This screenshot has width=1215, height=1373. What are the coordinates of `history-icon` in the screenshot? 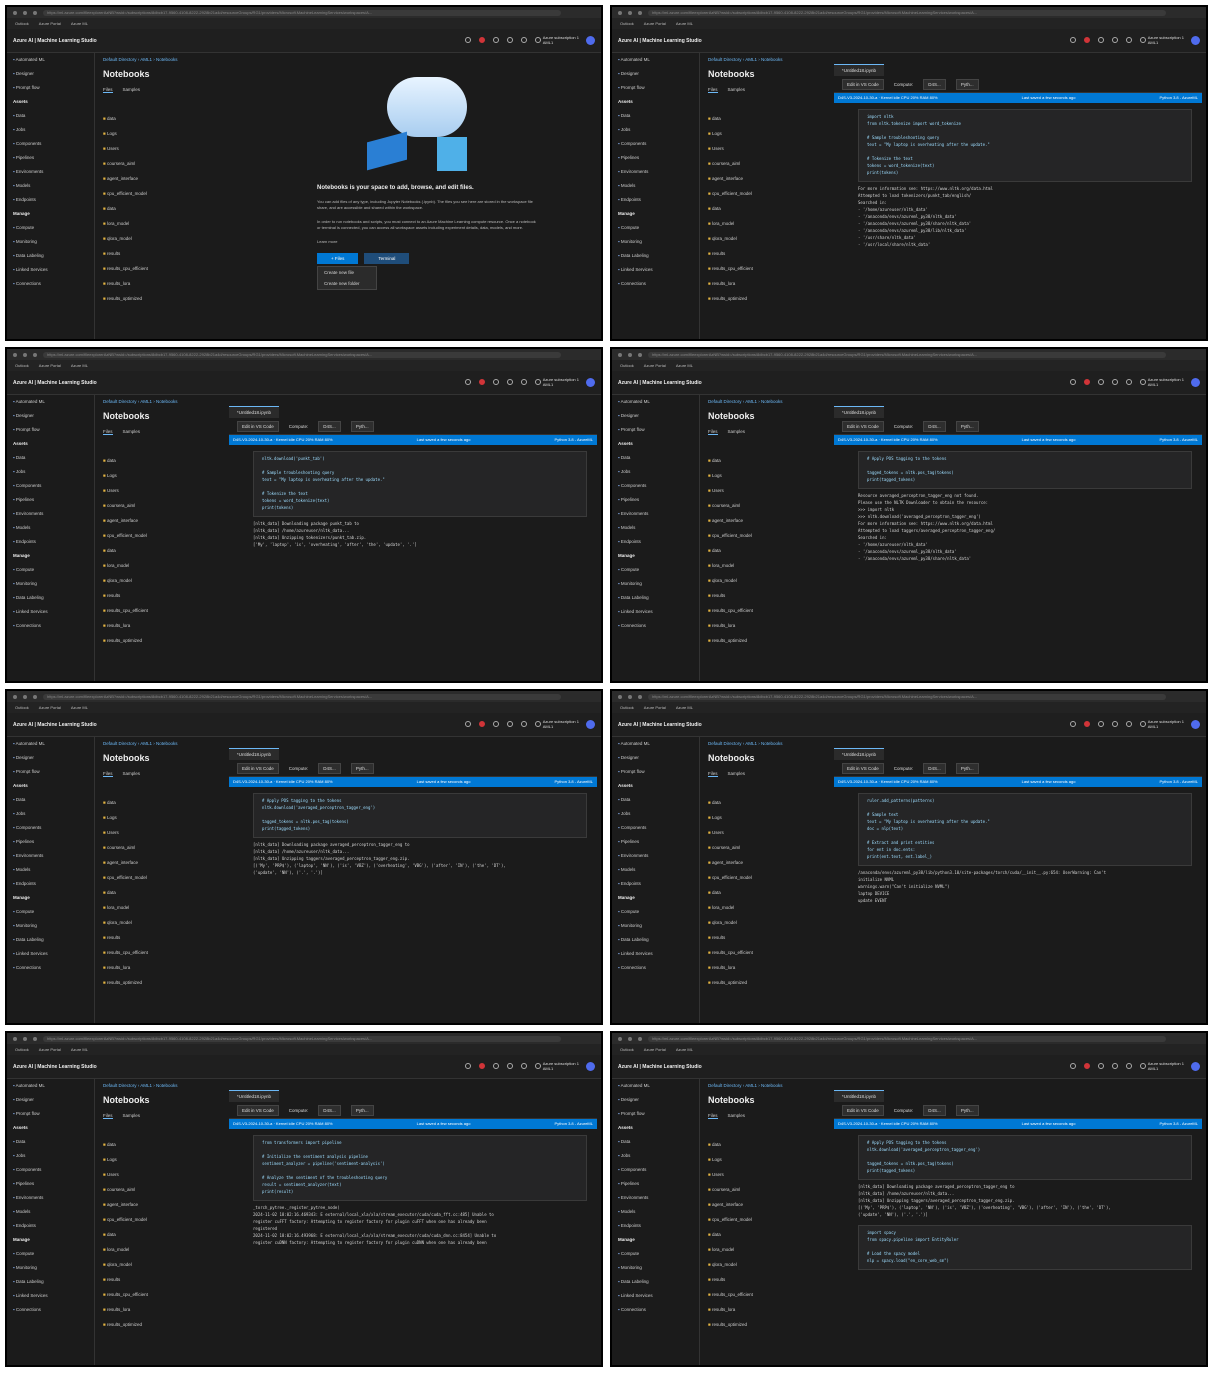 It's located at (1073, 1066).